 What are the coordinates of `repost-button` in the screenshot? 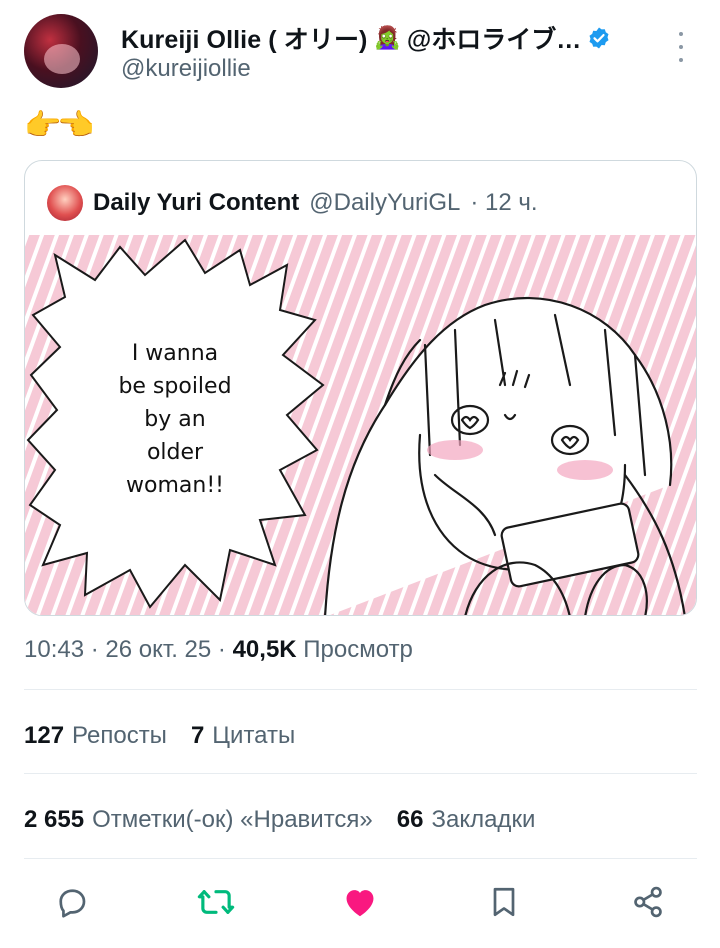 It's located at (216, 902).